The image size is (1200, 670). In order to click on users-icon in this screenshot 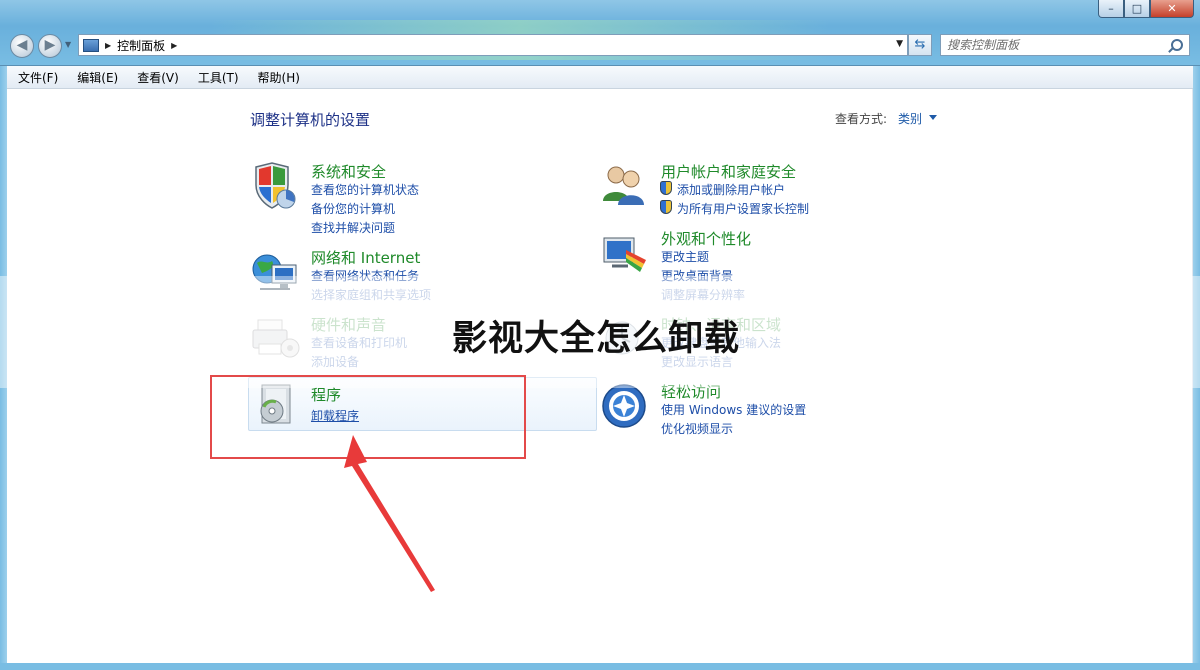, I will do `click(625, 186)`.